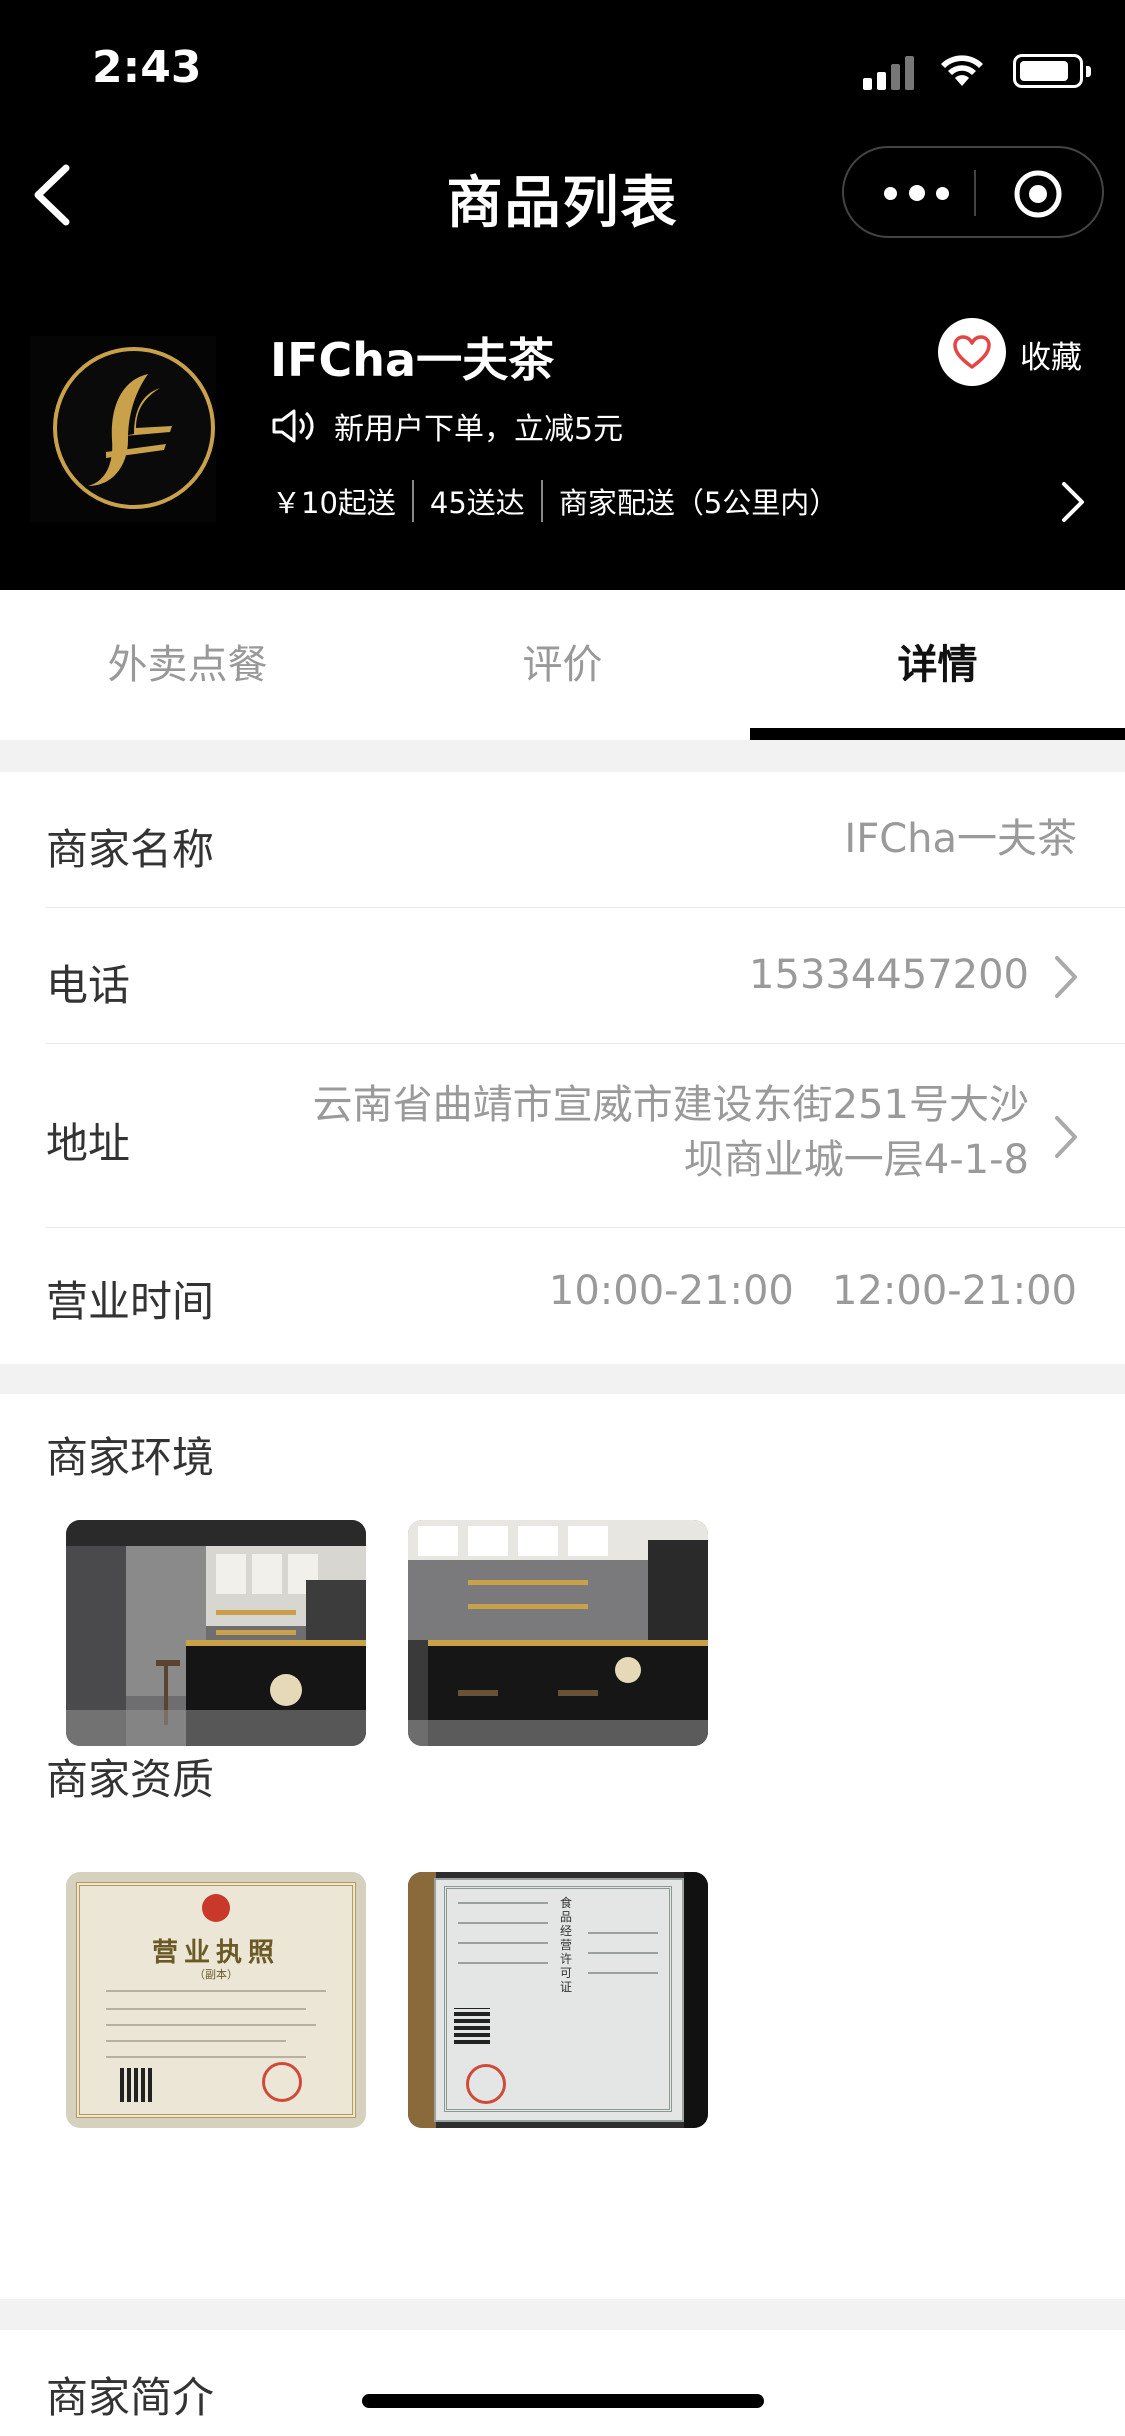 Image resolution: width=1125 pixels, height=2436 pixels. I want to click on info-row-phone: 电话 15334457200, so click(585, 976).